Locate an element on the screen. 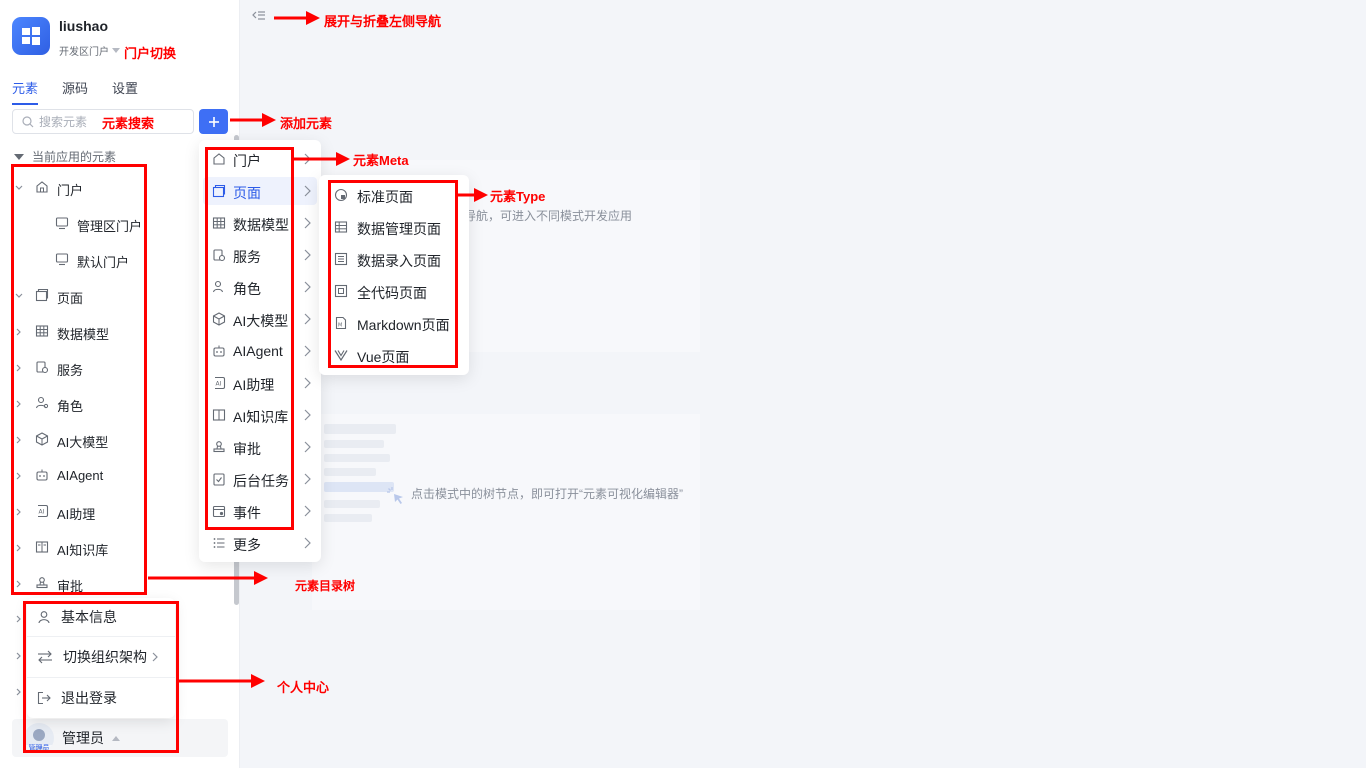 The width and height of the screenshot is (1366, 768). tree-section-title: 当前应用的元素 is located at coordinates (65, 156).